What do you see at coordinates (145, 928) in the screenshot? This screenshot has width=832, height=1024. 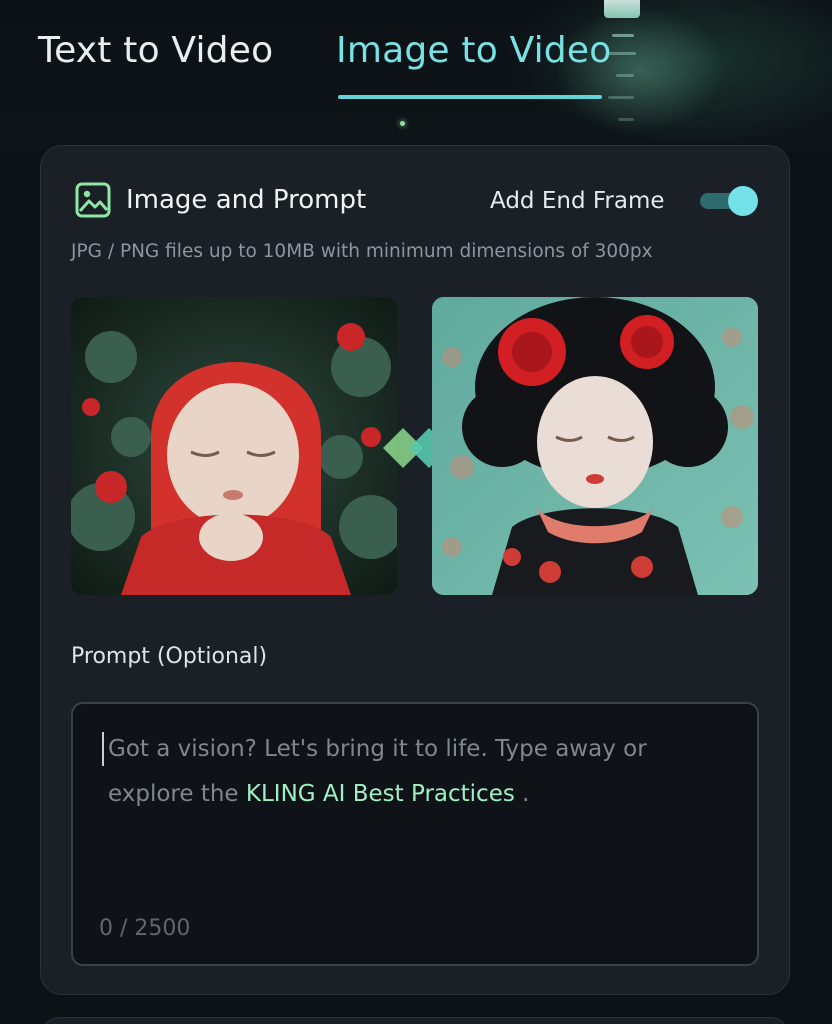 I see `character-counter: 0 / 2500` at bounding box center [145, 928].